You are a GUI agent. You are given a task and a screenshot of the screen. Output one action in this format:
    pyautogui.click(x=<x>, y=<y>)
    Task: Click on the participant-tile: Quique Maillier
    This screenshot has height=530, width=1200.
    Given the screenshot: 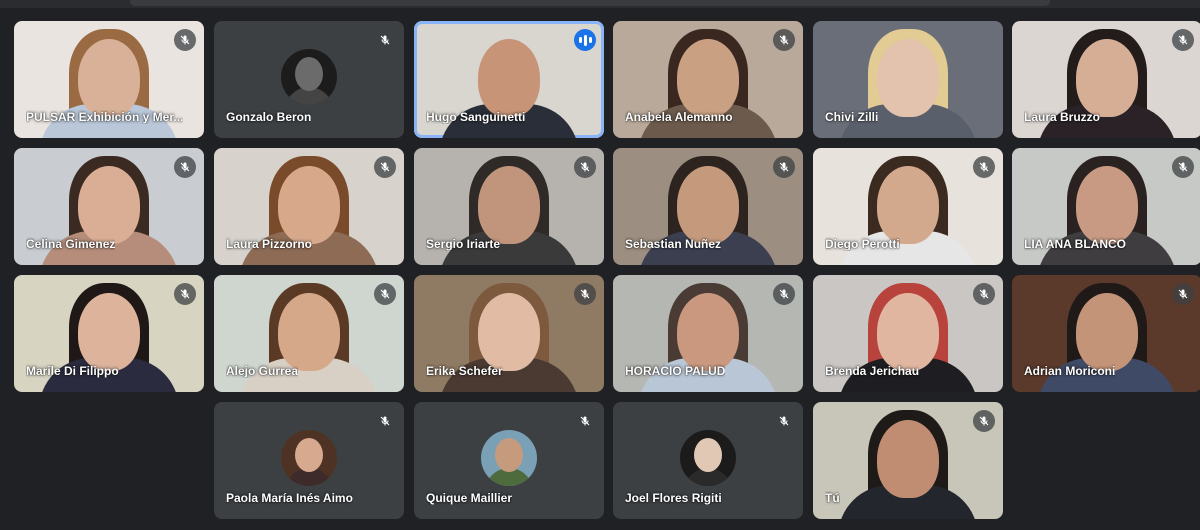 What is the action you would take?
    pyautogui.click(x=509, y=460)
    